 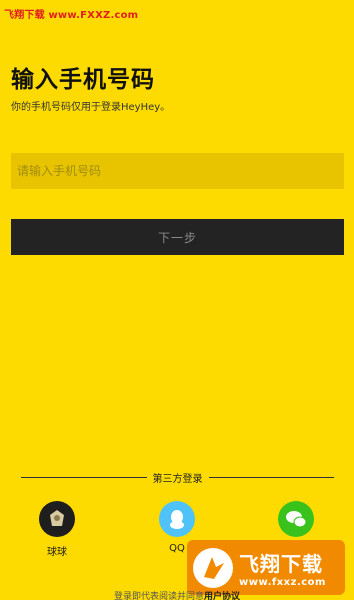 What do you see at coordinates (296, 519) in the screenshot?
I see `wechat-icon` at bounding box center [296, 519].